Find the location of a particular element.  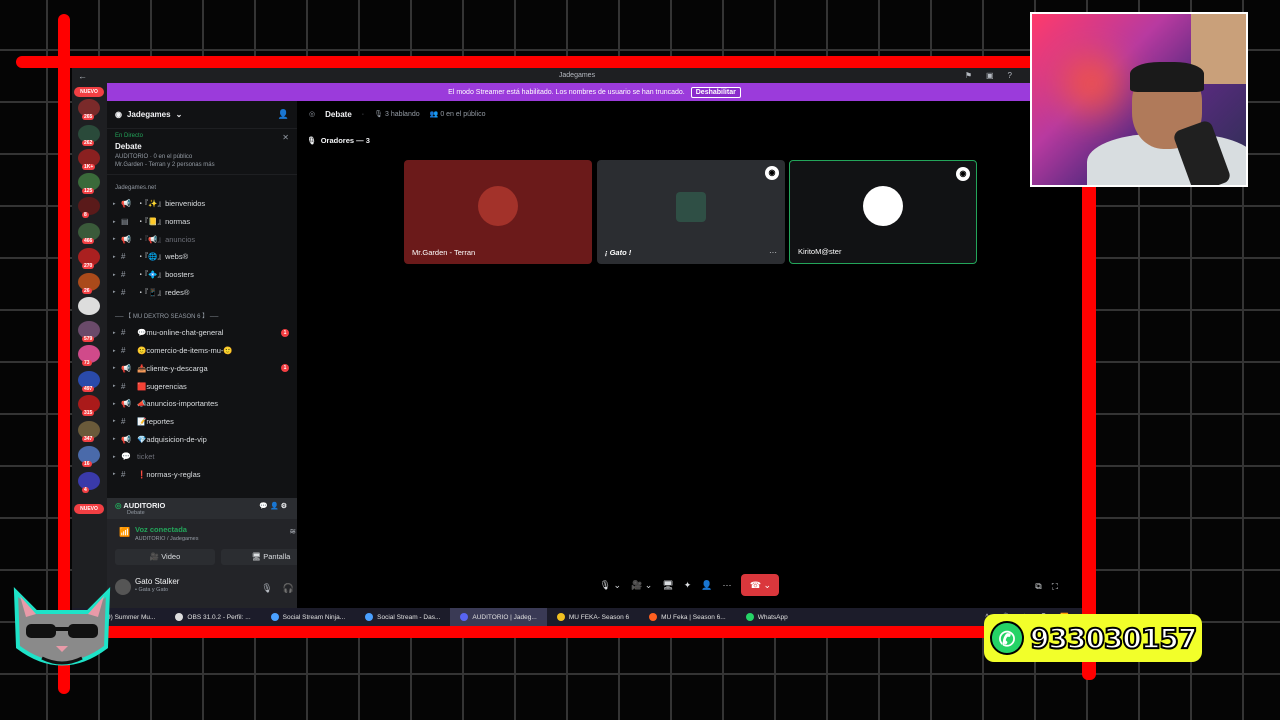

fullscreen-icon: ⛶ is located at coordinates (1060, 586).